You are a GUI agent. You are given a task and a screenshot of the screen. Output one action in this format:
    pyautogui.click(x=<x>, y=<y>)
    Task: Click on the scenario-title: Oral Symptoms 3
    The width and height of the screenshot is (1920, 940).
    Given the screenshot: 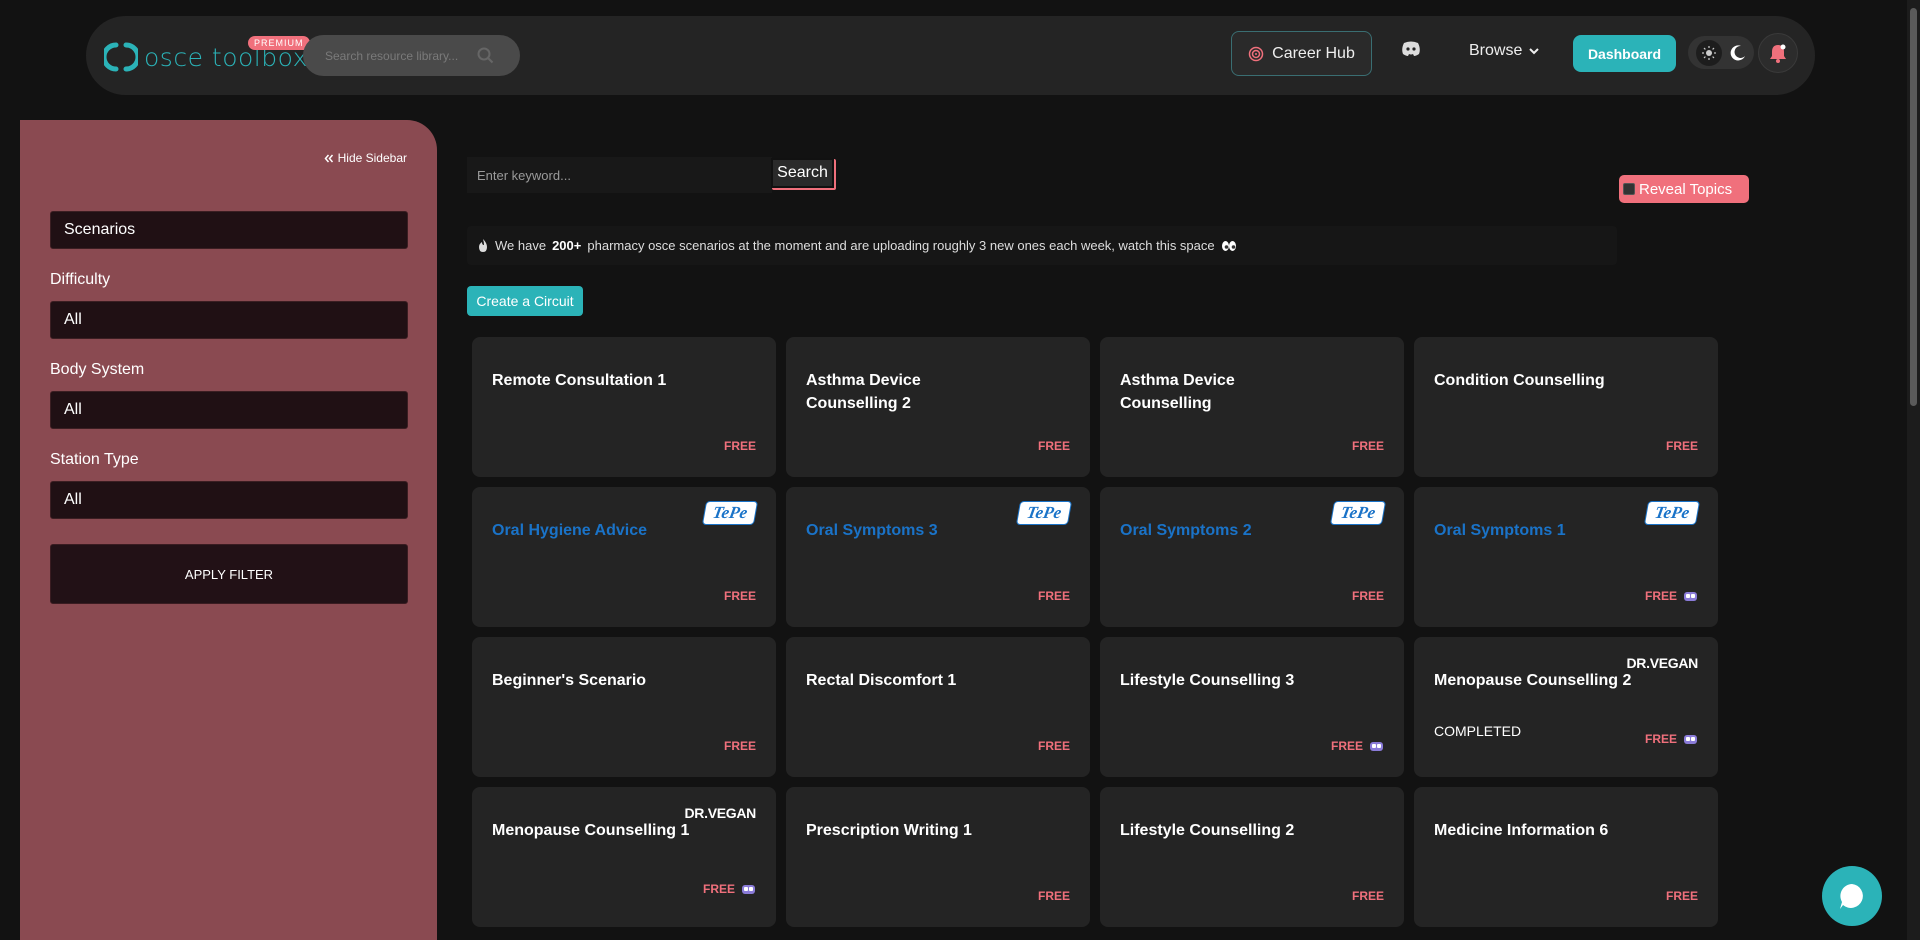 What is the action you would take?
    pyautogui.click(x=872, y=530)
    